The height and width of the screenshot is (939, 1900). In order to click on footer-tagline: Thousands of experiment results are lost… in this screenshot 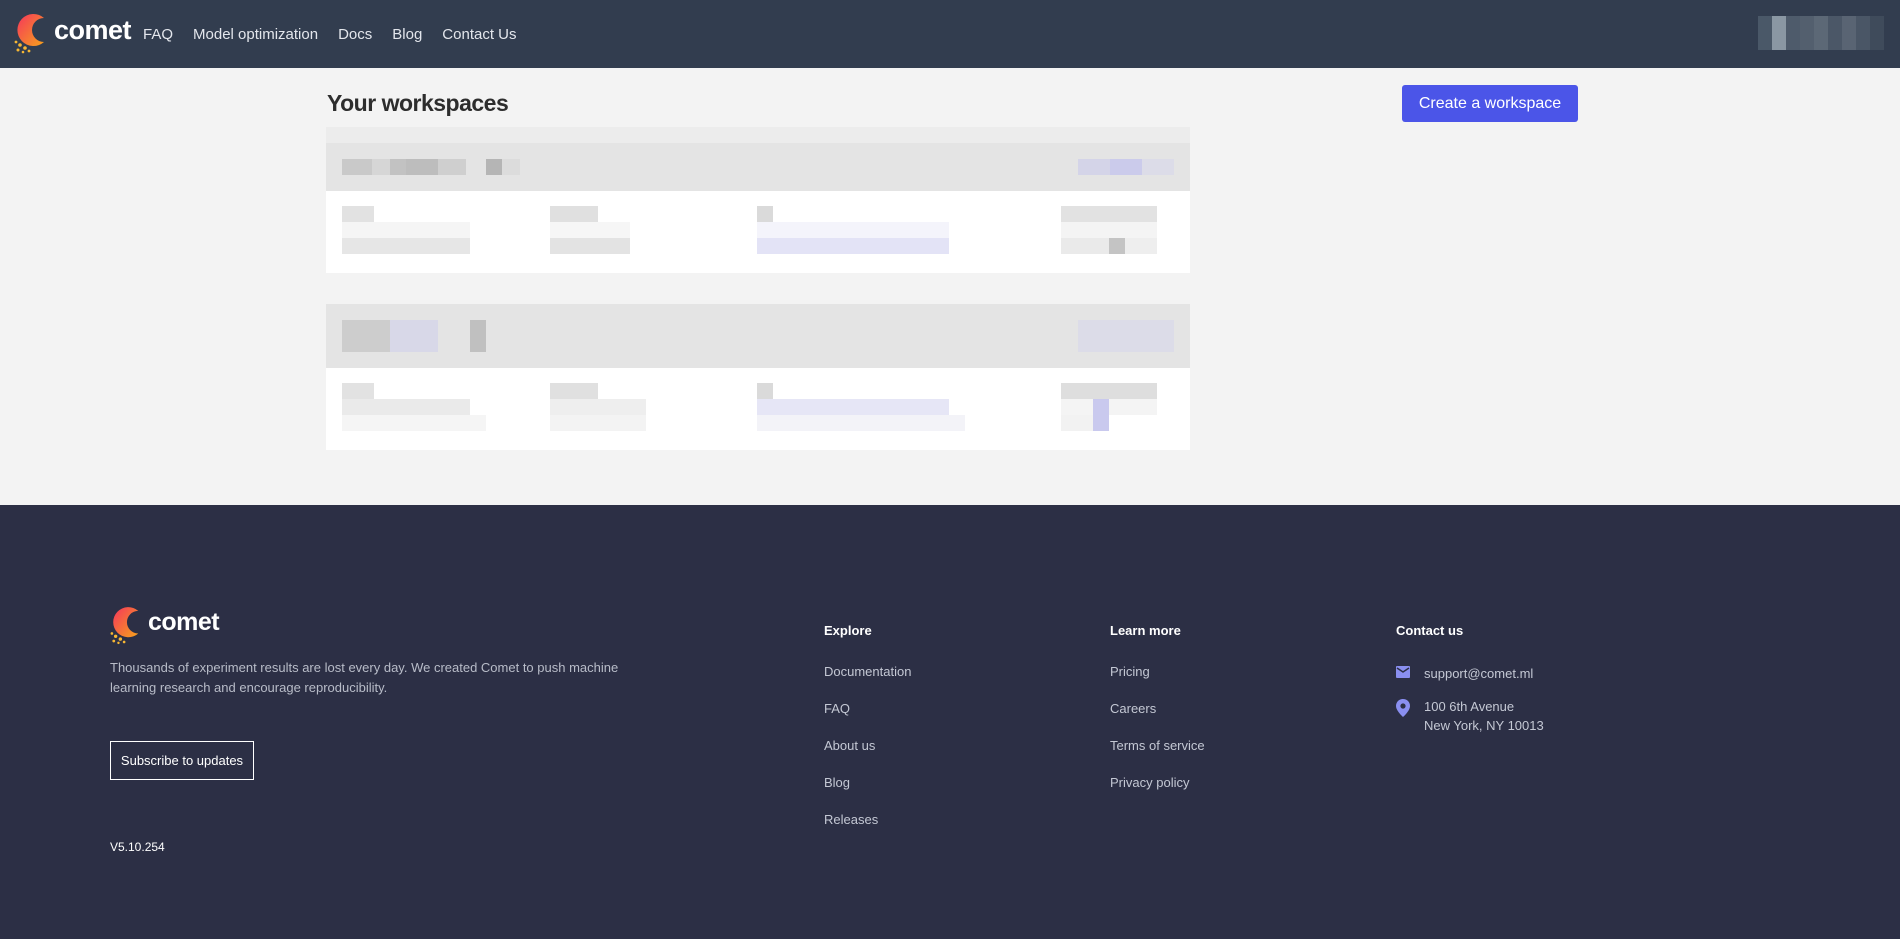, I will do `click(364, 677)`.